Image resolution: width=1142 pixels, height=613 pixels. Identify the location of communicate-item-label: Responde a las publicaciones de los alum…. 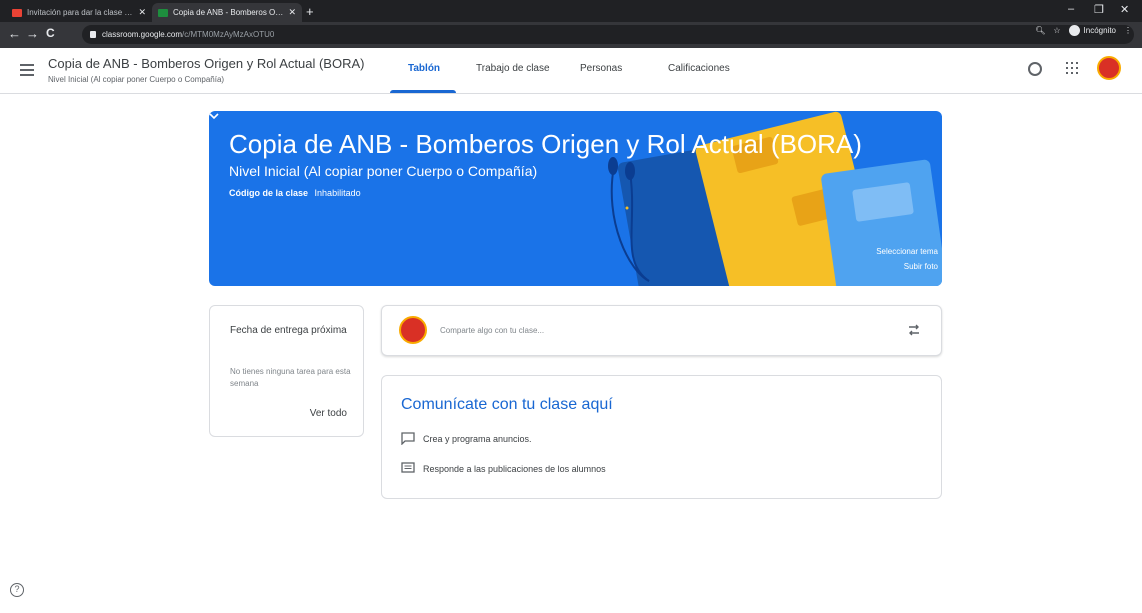
(514, 468).